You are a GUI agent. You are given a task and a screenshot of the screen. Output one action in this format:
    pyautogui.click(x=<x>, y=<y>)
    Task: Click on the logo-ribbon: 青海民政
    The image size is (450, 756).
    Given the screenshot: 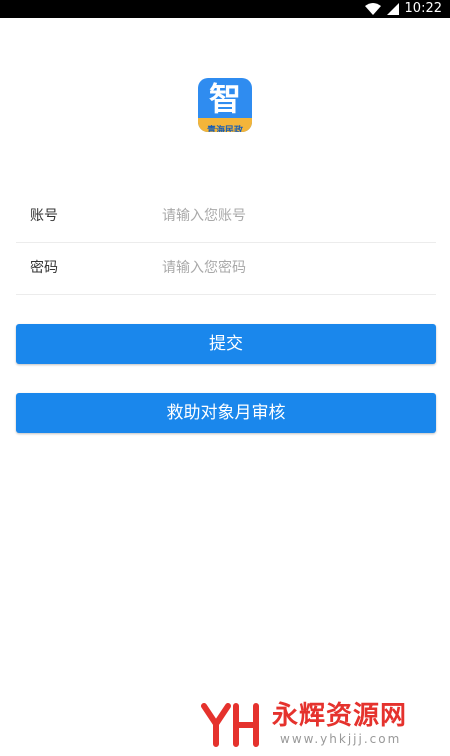 What is the action you would take?
    pyautogui.click(x=225, y=125)
    